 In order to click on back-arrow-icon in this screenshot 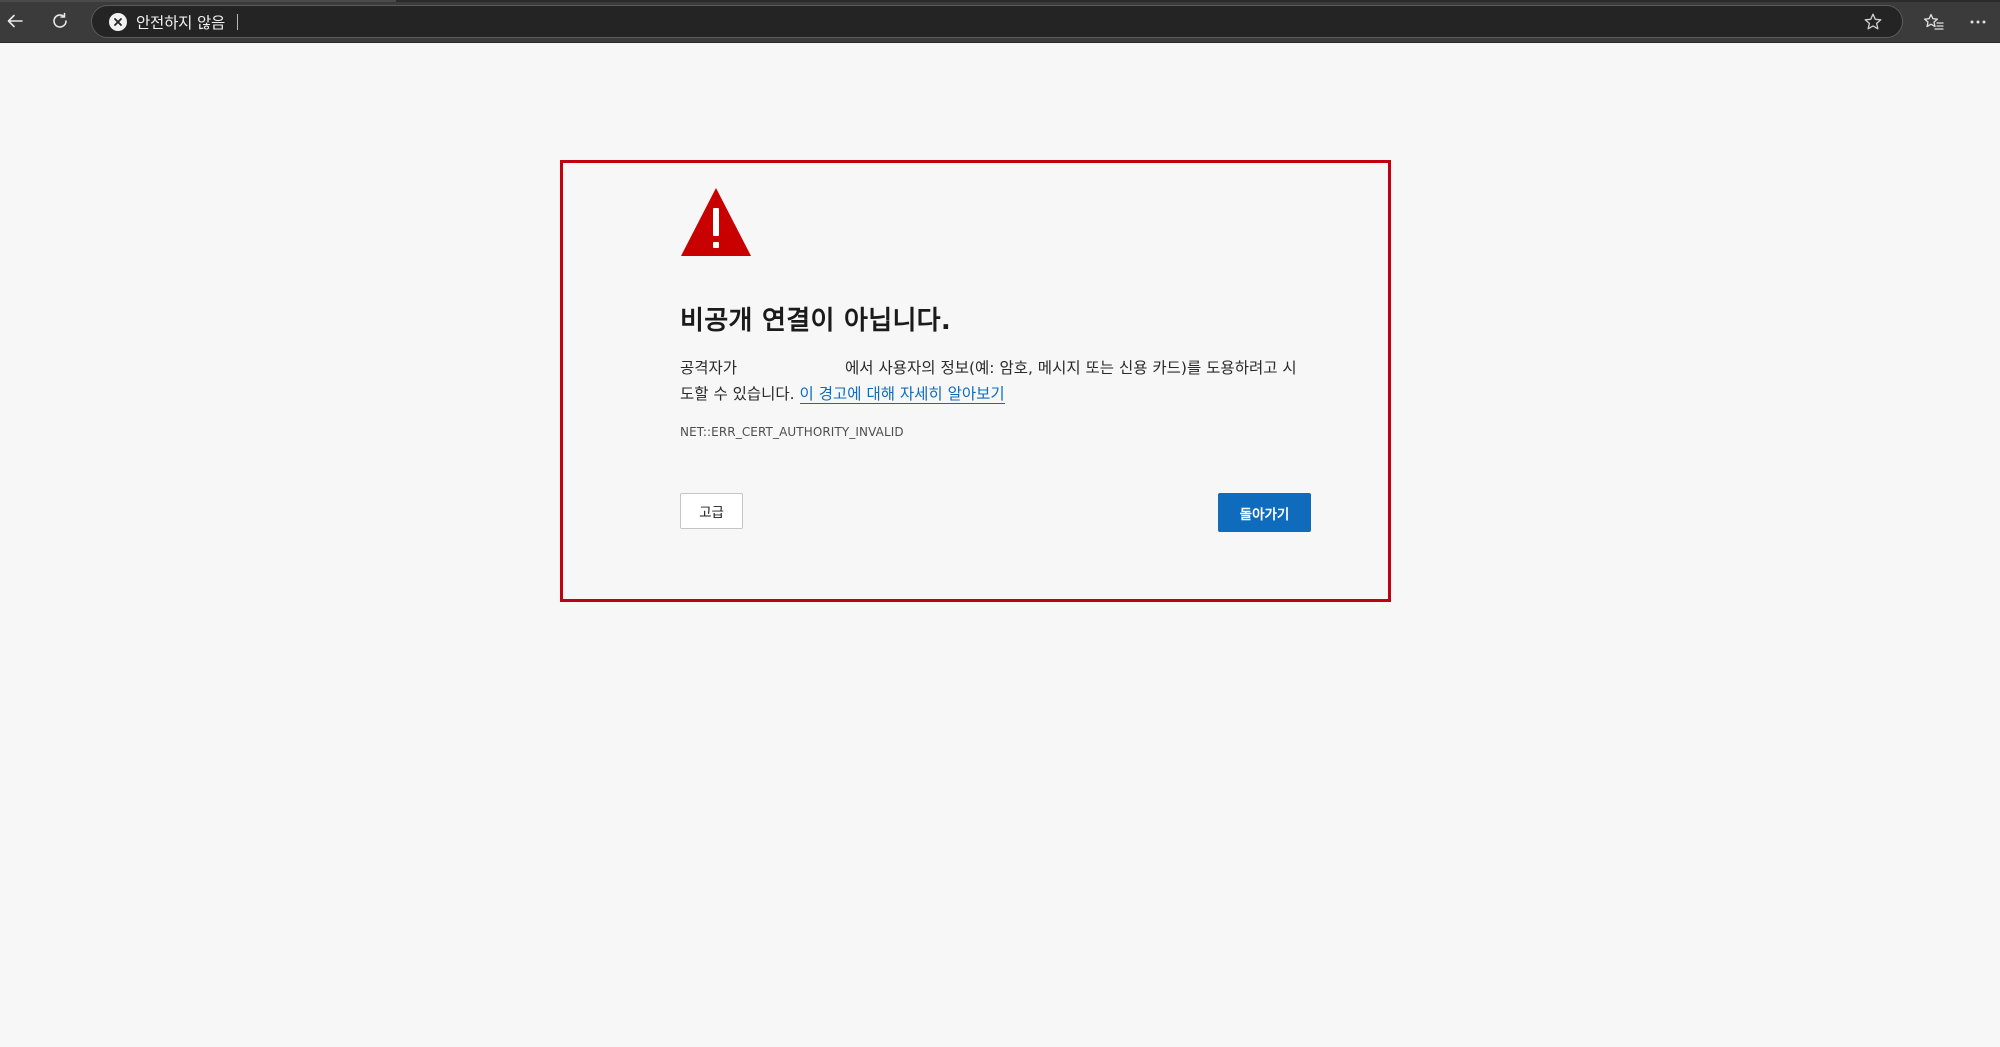, I will do `click(15, 21)`.